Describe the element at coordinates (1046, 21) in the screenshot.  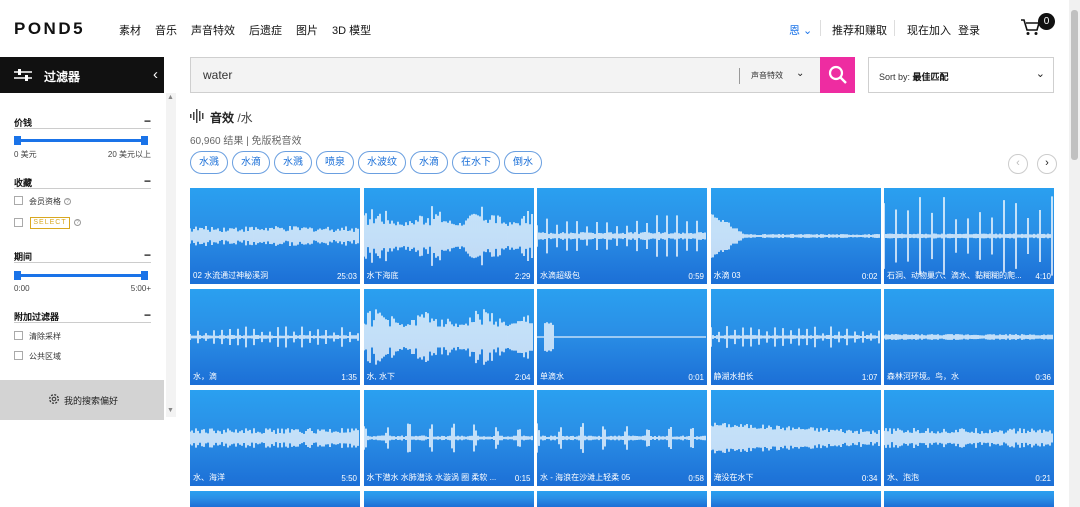
I see `cart-count-badge: 0` at that location.